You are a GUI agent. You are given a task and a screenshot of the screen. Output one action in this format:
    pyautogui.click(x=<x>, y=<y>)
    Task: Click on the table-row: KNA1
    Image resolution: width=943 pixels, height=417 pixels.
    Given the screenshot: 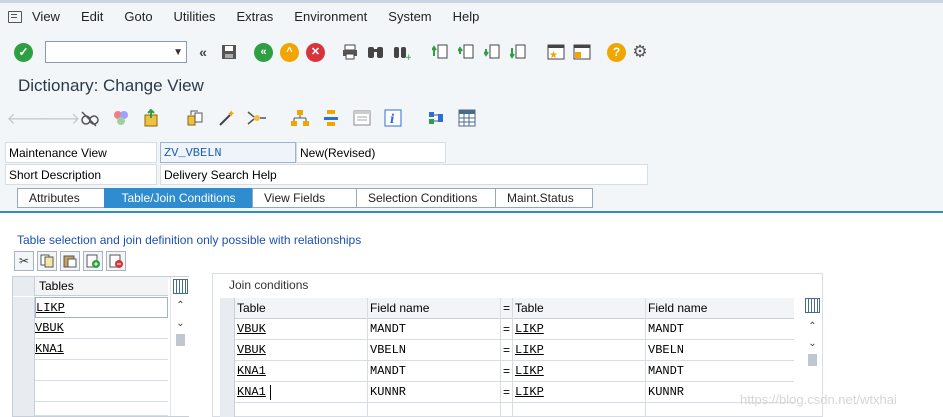 What is the action you would take?
    pyautogui.click(x=90, y=349)
    